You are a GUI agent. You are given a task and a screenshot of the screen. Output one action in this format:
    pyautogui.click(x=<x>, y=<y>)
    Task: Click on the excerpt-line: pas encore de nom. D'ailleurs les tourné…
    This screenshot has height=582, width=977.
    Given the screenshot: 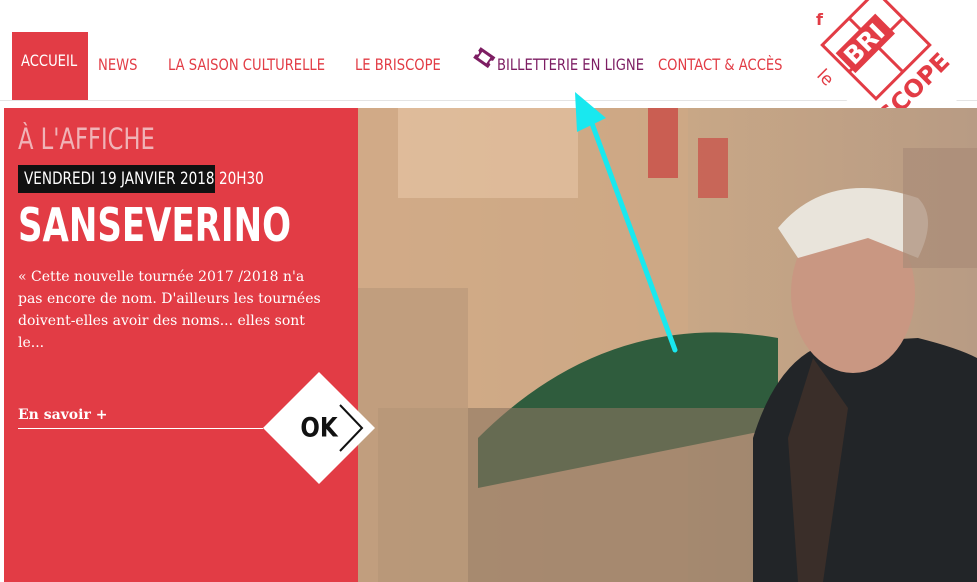 What is the action you would take?
    pyautogui.click(x=169, y=299)
    